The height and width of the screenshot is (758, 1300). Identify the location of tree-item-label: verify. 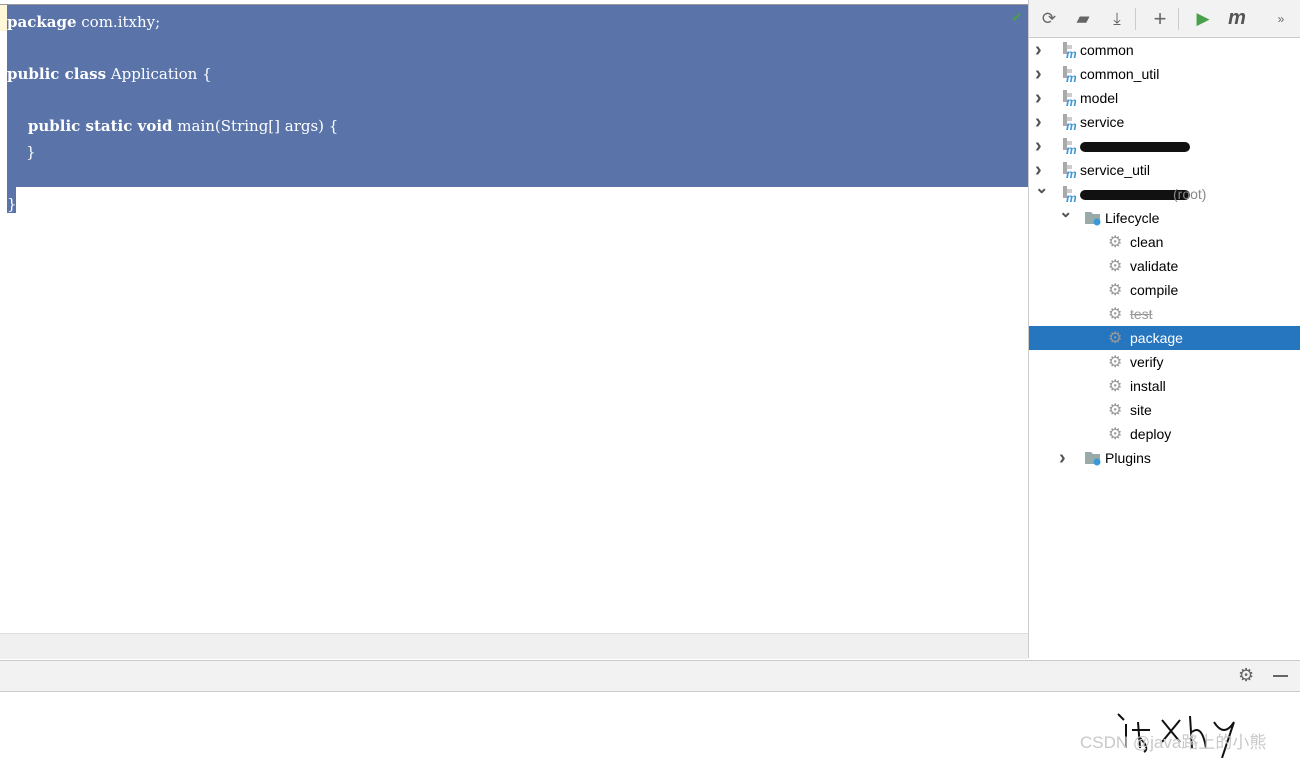
(1147, 362).